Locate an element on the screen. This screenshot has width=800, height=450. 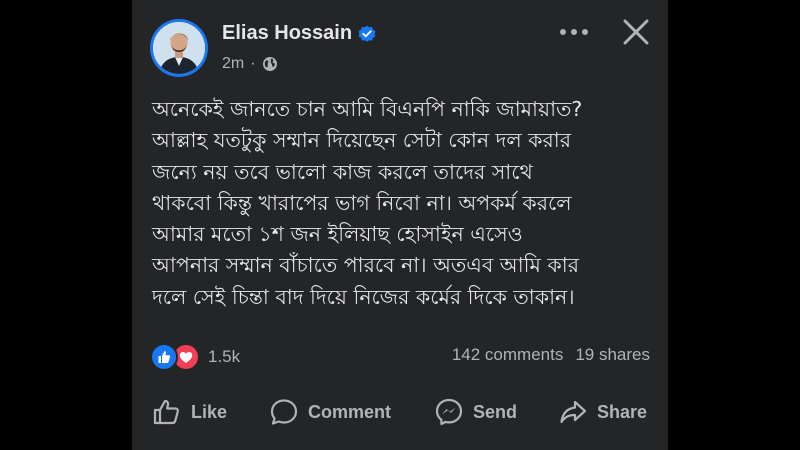
send-button: Send is located at coordinates (475, 412).